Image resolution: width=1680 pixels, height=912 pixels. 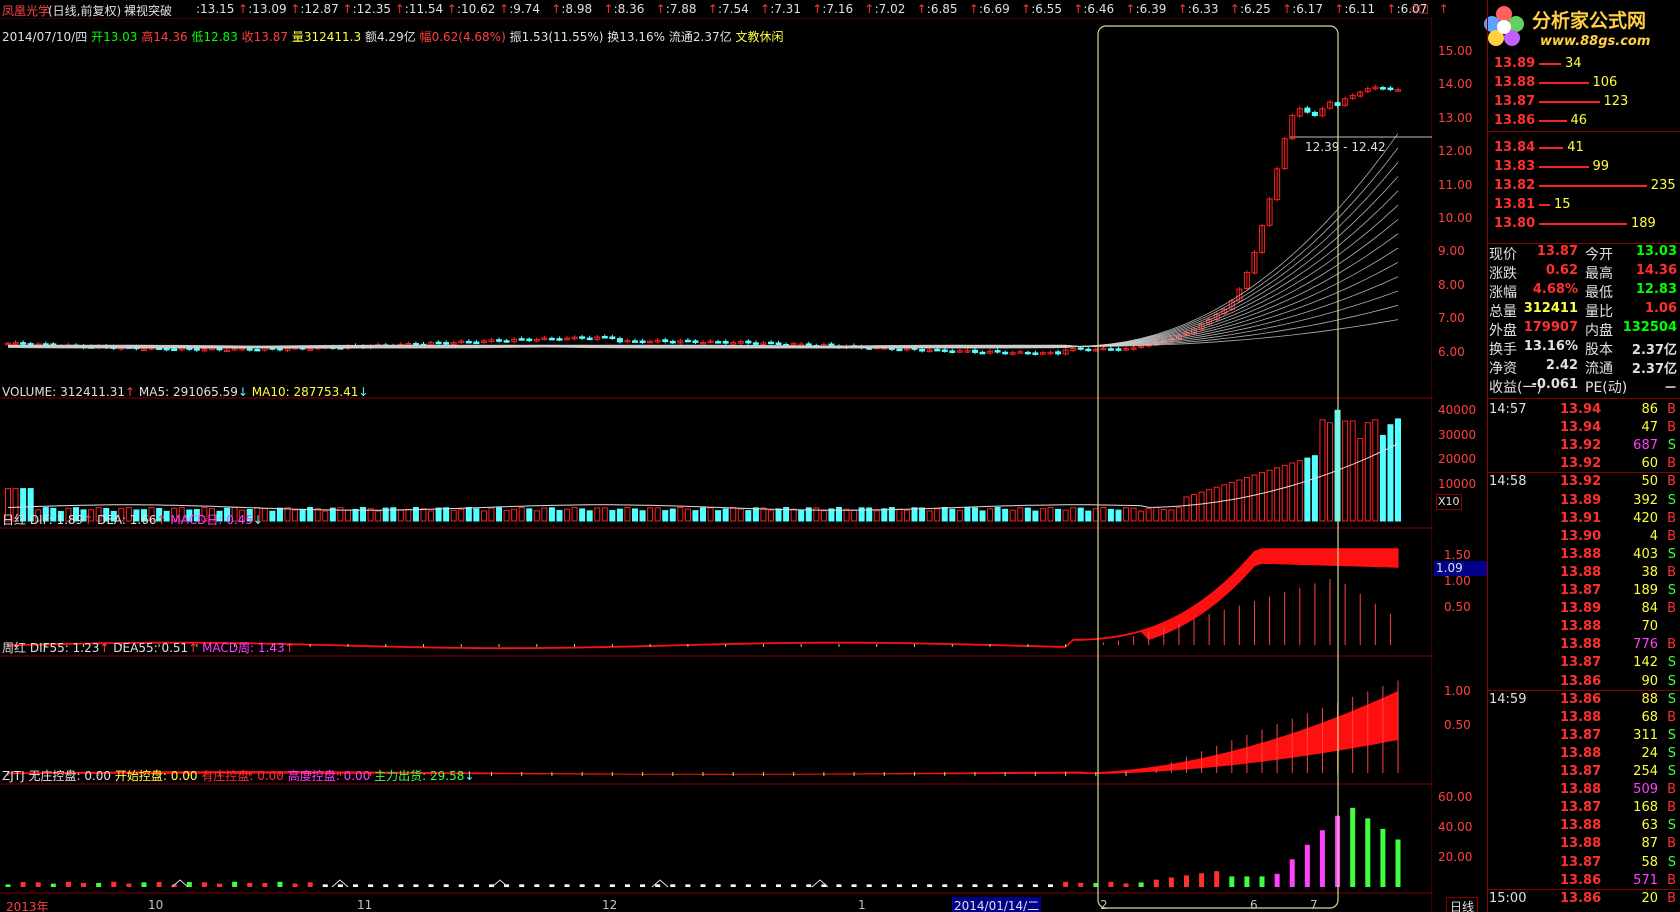 What do you see at coordinates (1451, 318) in the screenshot?
I see `price-axis-label: 7.00` at bounding box center [1451, 318].